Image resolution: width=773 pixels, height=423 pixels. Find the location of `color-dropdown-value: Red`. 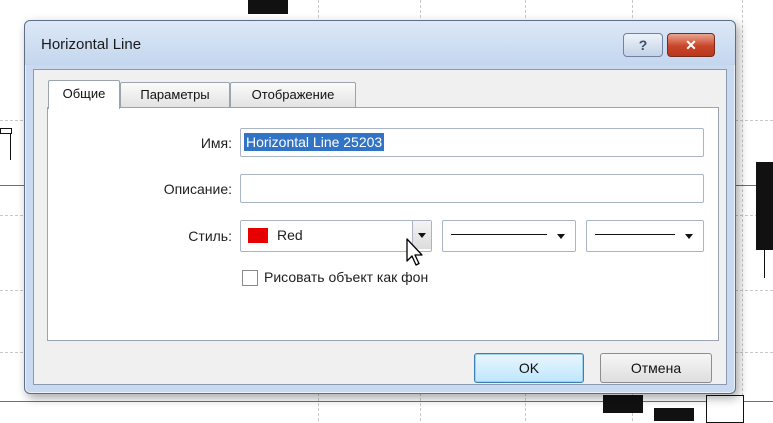

color-dropdown-value: Red is located at coordinates (290, 235).